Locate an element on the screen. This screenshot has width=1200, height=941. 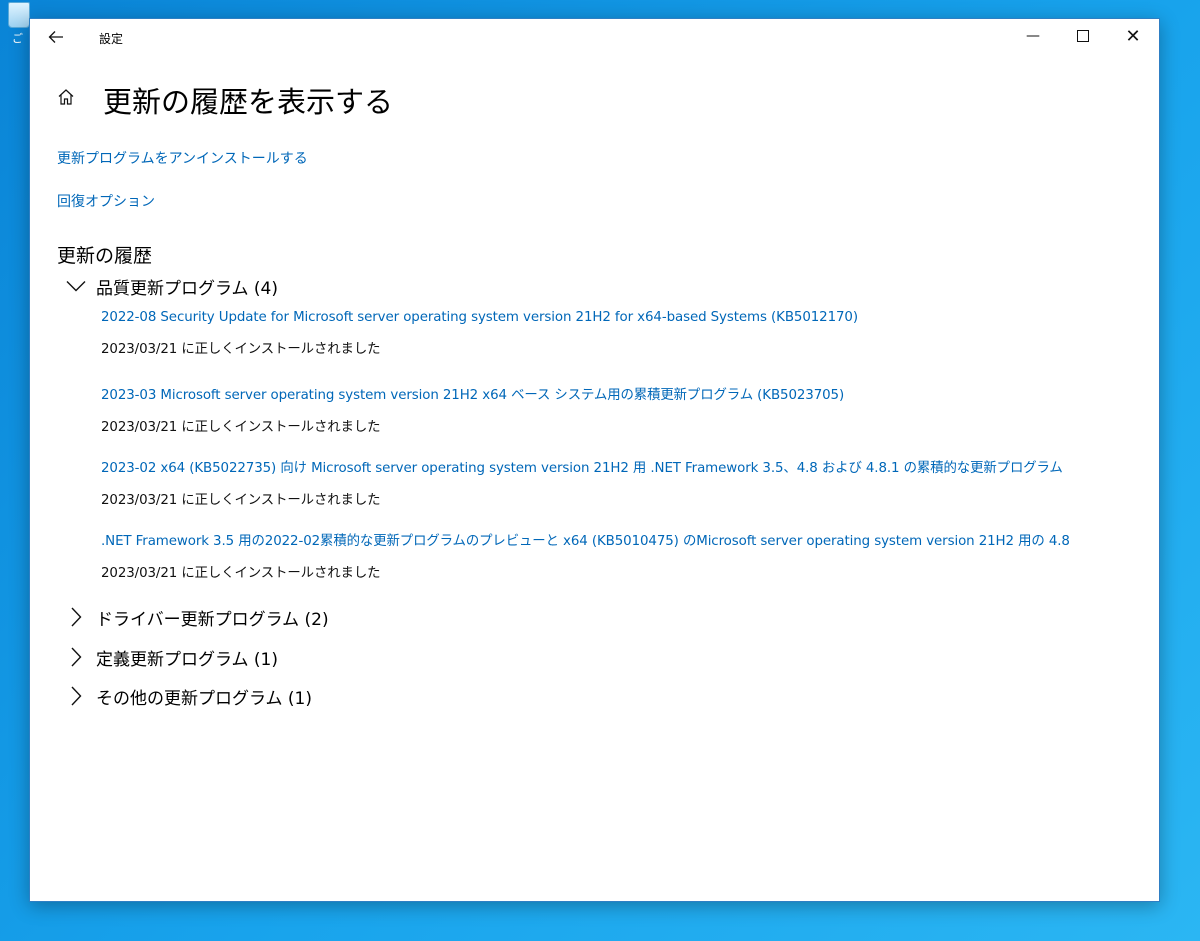
recycle-bin-icon is located at coordinates (19, 15).